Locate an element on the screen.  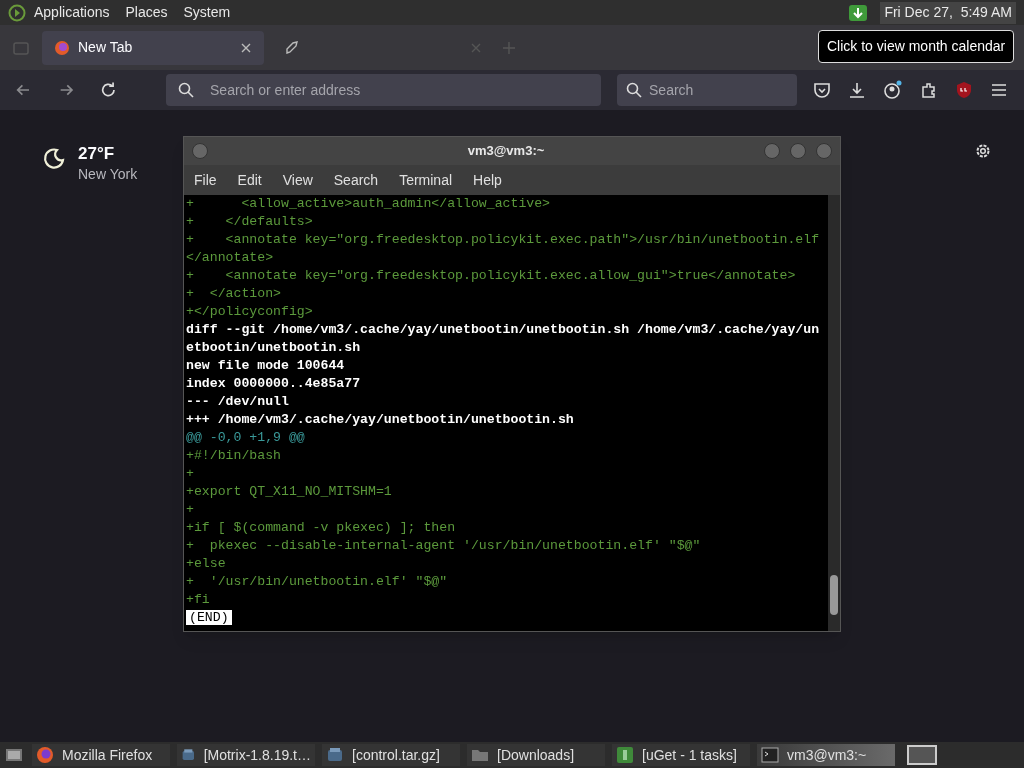
terminal-menu: View is located at coordinates (297, 180).